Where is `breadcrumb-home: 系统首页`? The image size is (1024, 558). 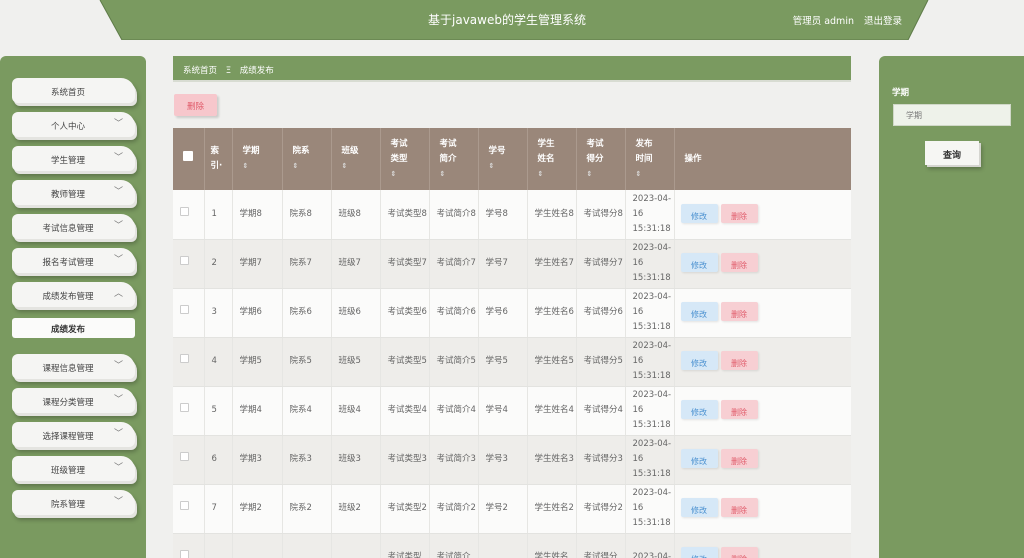
breadcrumb-home: 系统首页 is located at coordinates (200, 71).